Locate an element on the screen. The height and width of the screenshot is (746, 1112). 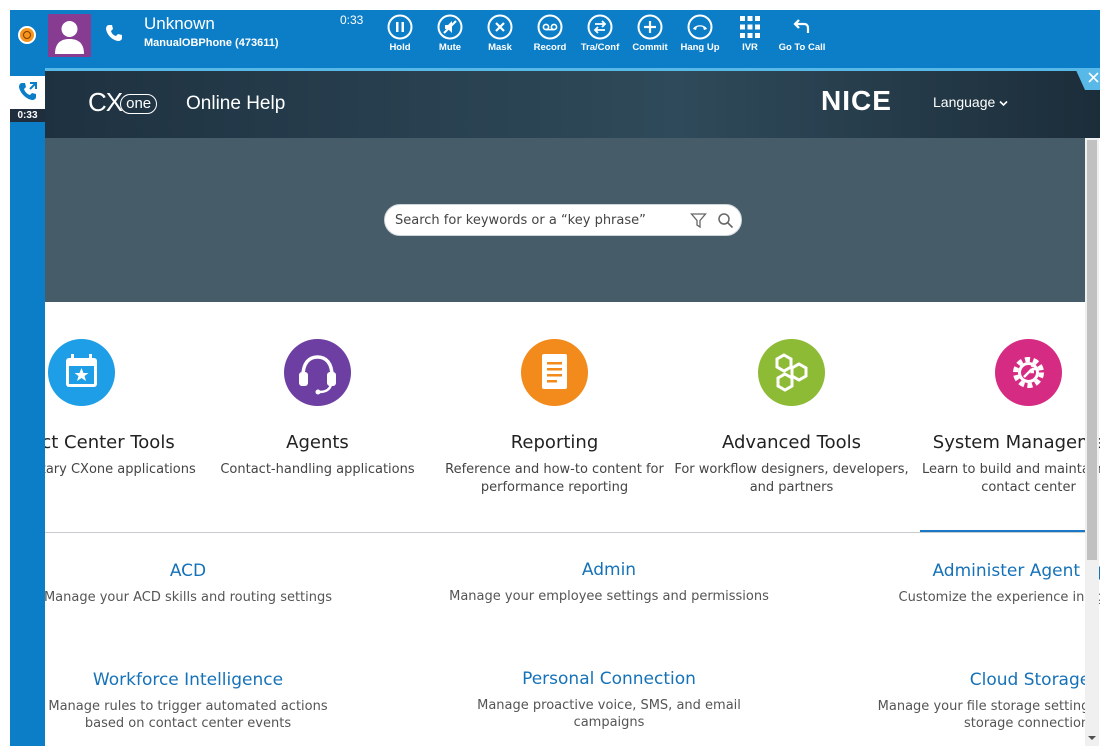
go-to-call-button: Go To Call is located at coordinates (802, 33).